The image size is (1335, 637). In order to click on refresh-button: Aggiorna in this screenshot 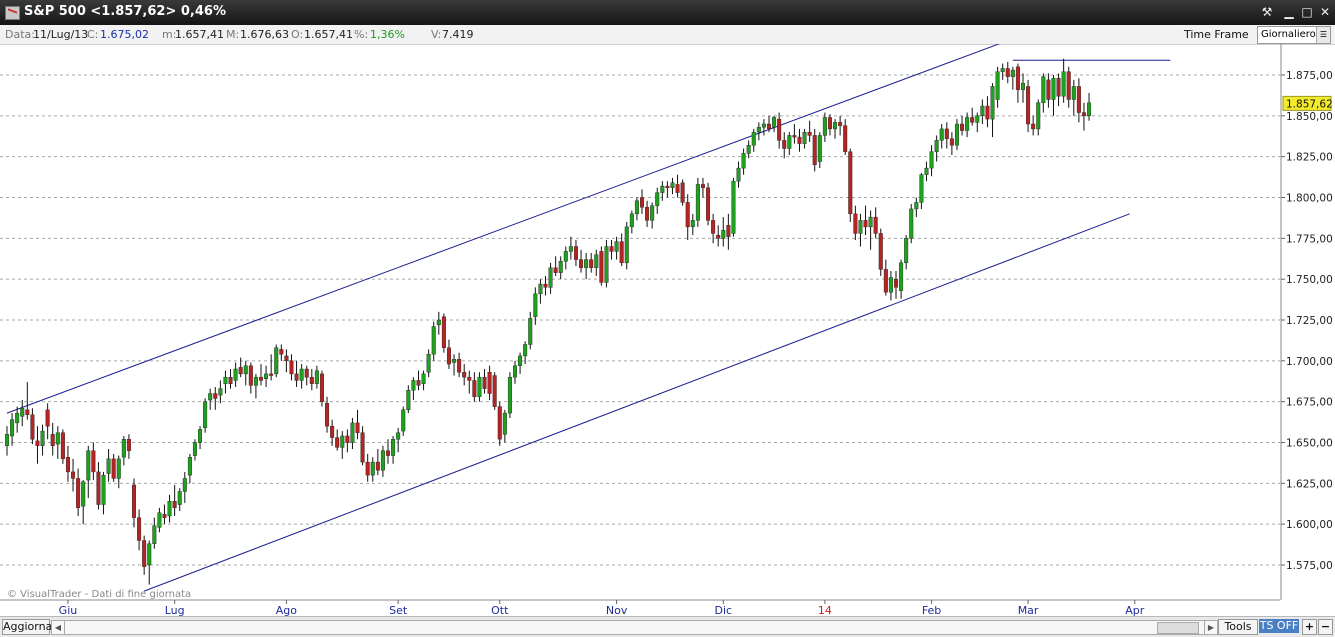, I will do `click(27, 627)`.